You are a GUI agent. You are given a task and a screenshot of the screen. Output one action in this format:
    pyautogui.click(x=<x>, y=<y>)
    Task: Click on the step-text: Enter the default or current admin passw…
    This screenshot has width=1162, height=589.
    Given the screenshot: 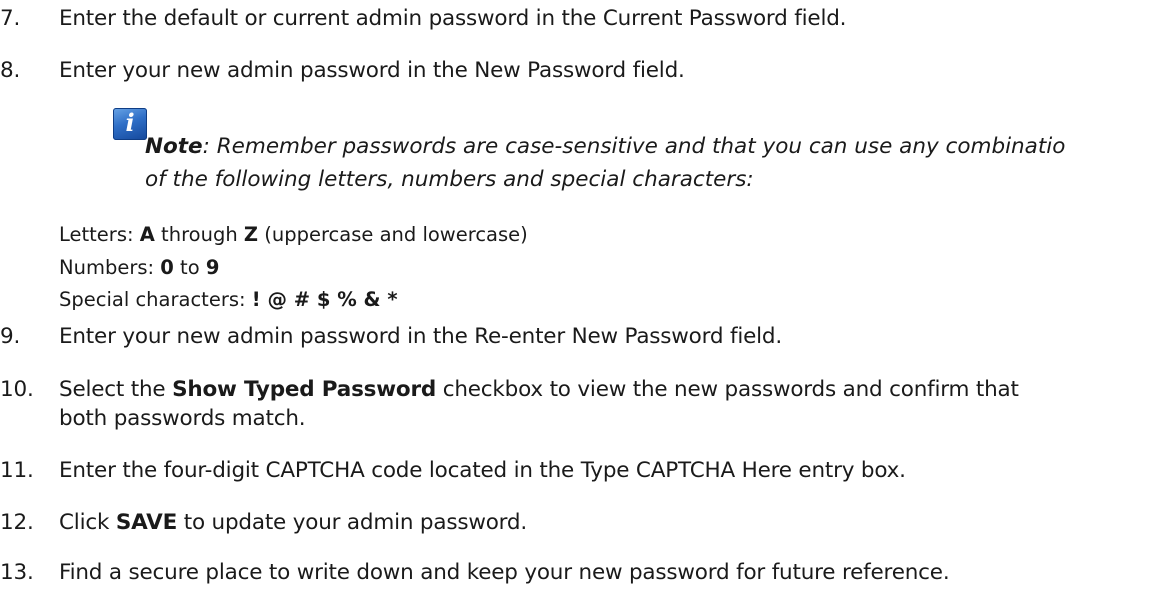 What is the action you would take?
    pyautogui.click(x=453, y=18)
    